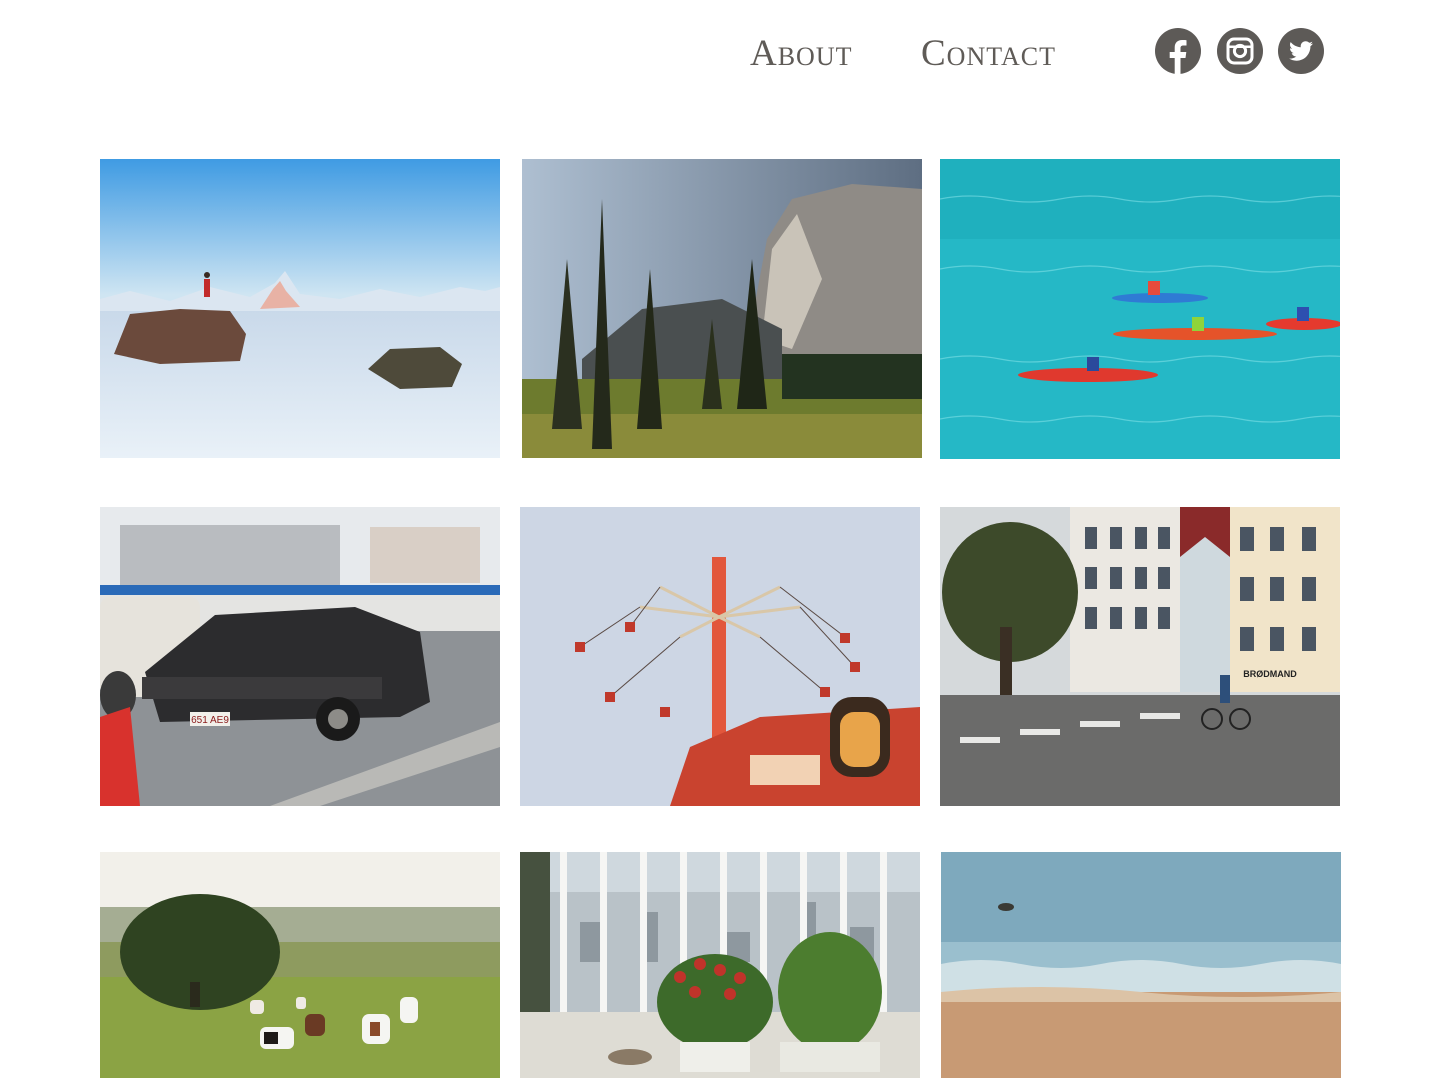  Describe the element at coordinates (1140, 656) in the screenshot. I see `photo-tile-city-street: BRØDMAND` at that location.